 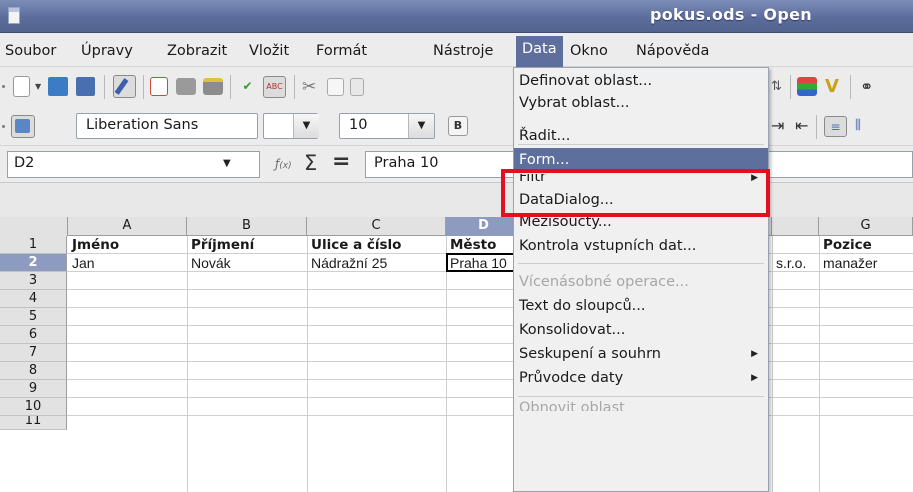 What do you see at coordinates (807, 86) in the screenshot?
I see `chart-icon` at bounding box center [807, 86].